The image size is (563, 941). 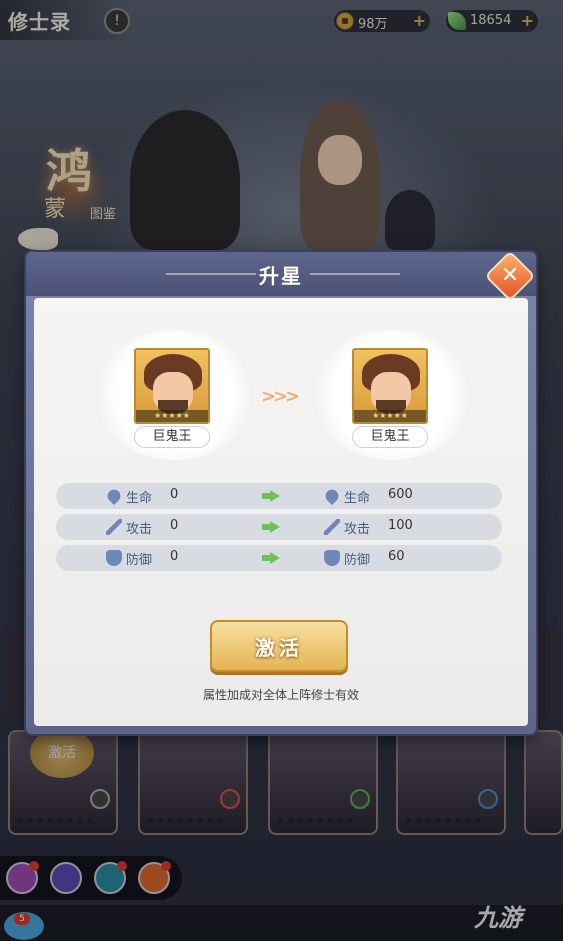 I want to click on current-name: 巨鬼王, so click(x=172, y=437).